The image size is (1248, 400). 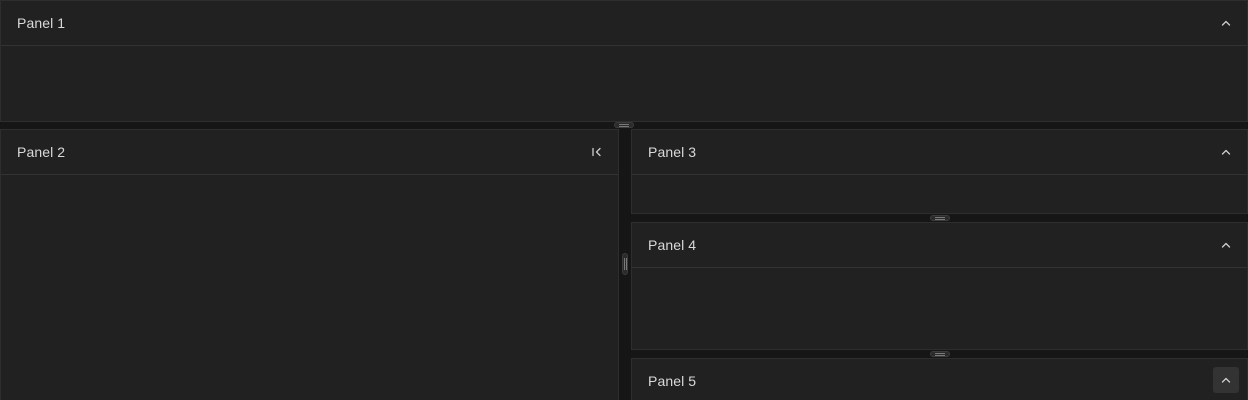 What do you see at coordinates (940, 218) in the screenshot?
I see `resize-handle-horizontal-panel3-panel4` at bounding box center [940, 218].